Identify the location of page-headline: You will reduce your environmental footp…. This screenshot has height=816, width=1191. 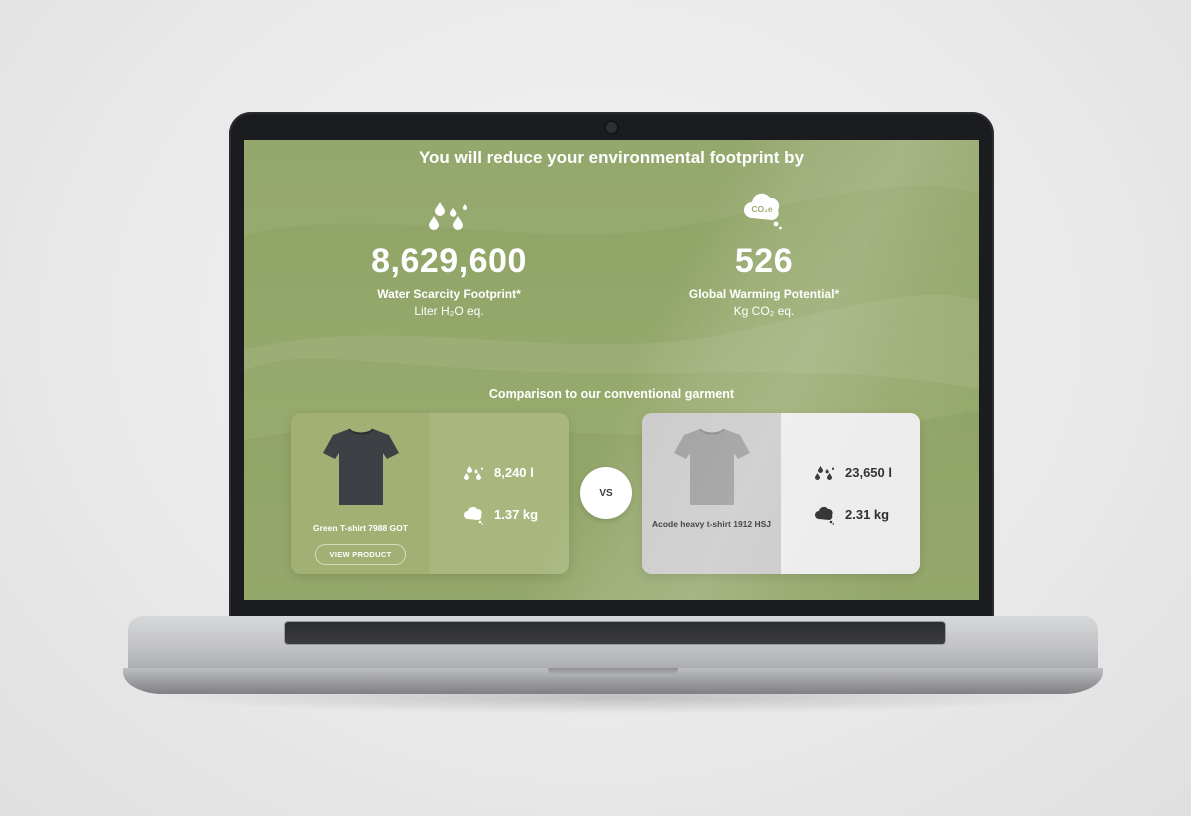
(611, 157).